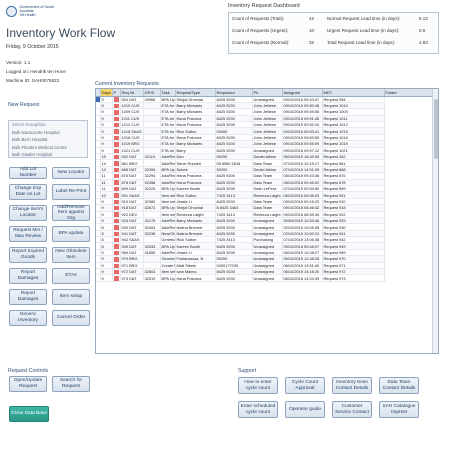  I want to click on assignee-cell: 09/10/2015 09:49:55, so click(302, 112).